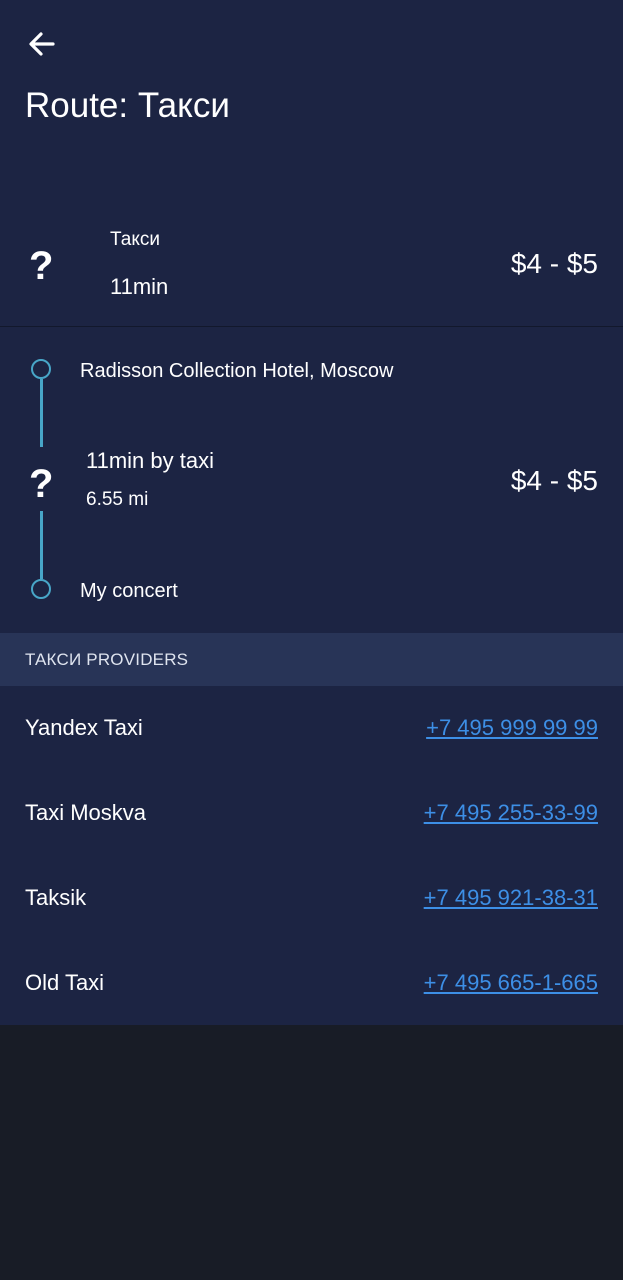 This screenshot has height=1280, width=623. What do you see at coordinates (511, 898) in the screenshot?
I see `provider-phone-link: +7 495 921-38-31` at bounding box center [511, 898].